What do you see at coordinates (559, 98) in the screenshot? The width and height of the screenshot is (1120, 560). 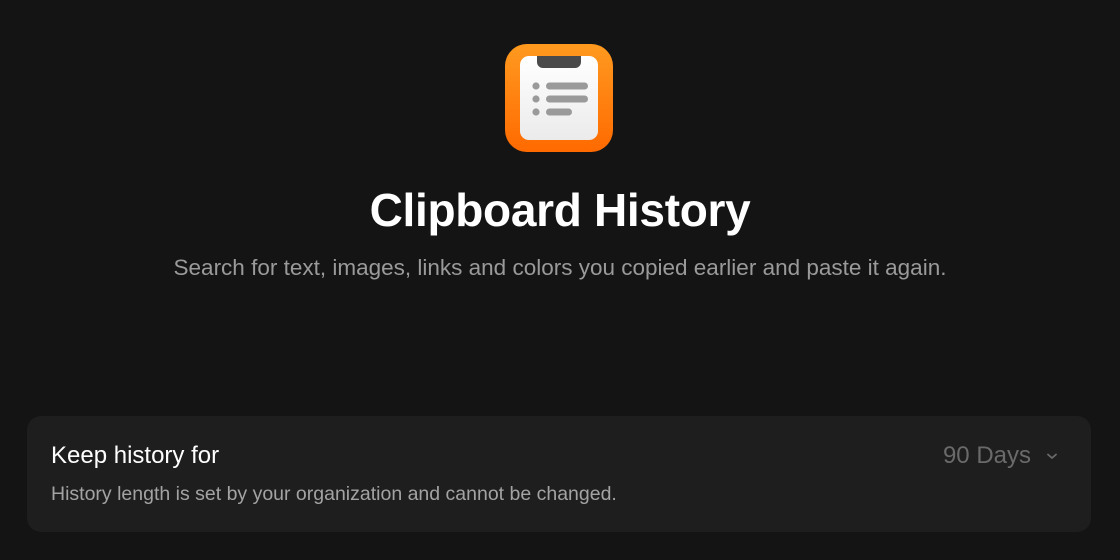 I see `clipboard-list-icon` at bounding box center [559, 98].